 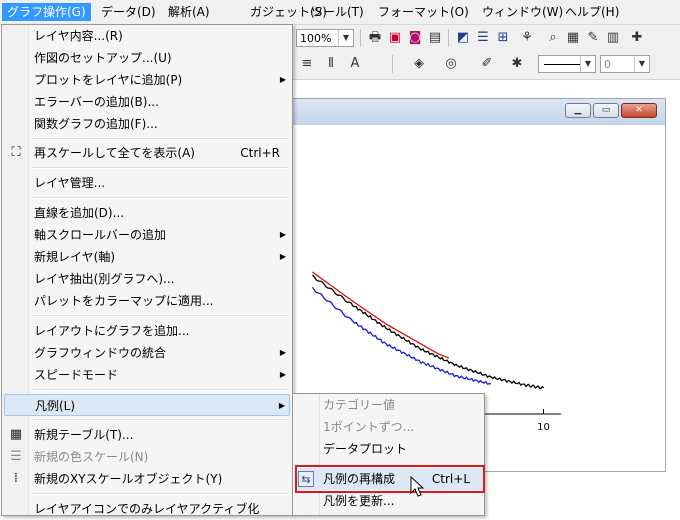 I want to click on menu-item-layer-icon-activation: レイヤアイコンでのみレイヤアクティブ化, so click(x=147, y=509).